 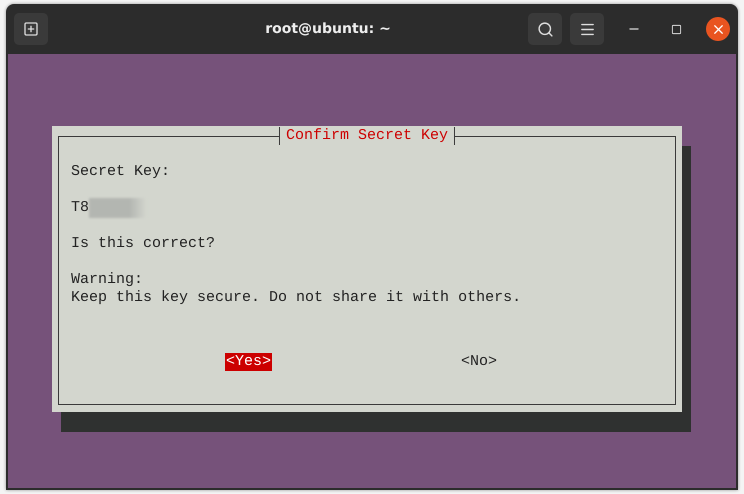 I want to click on maximize-icon, so click(x=676, y=29).